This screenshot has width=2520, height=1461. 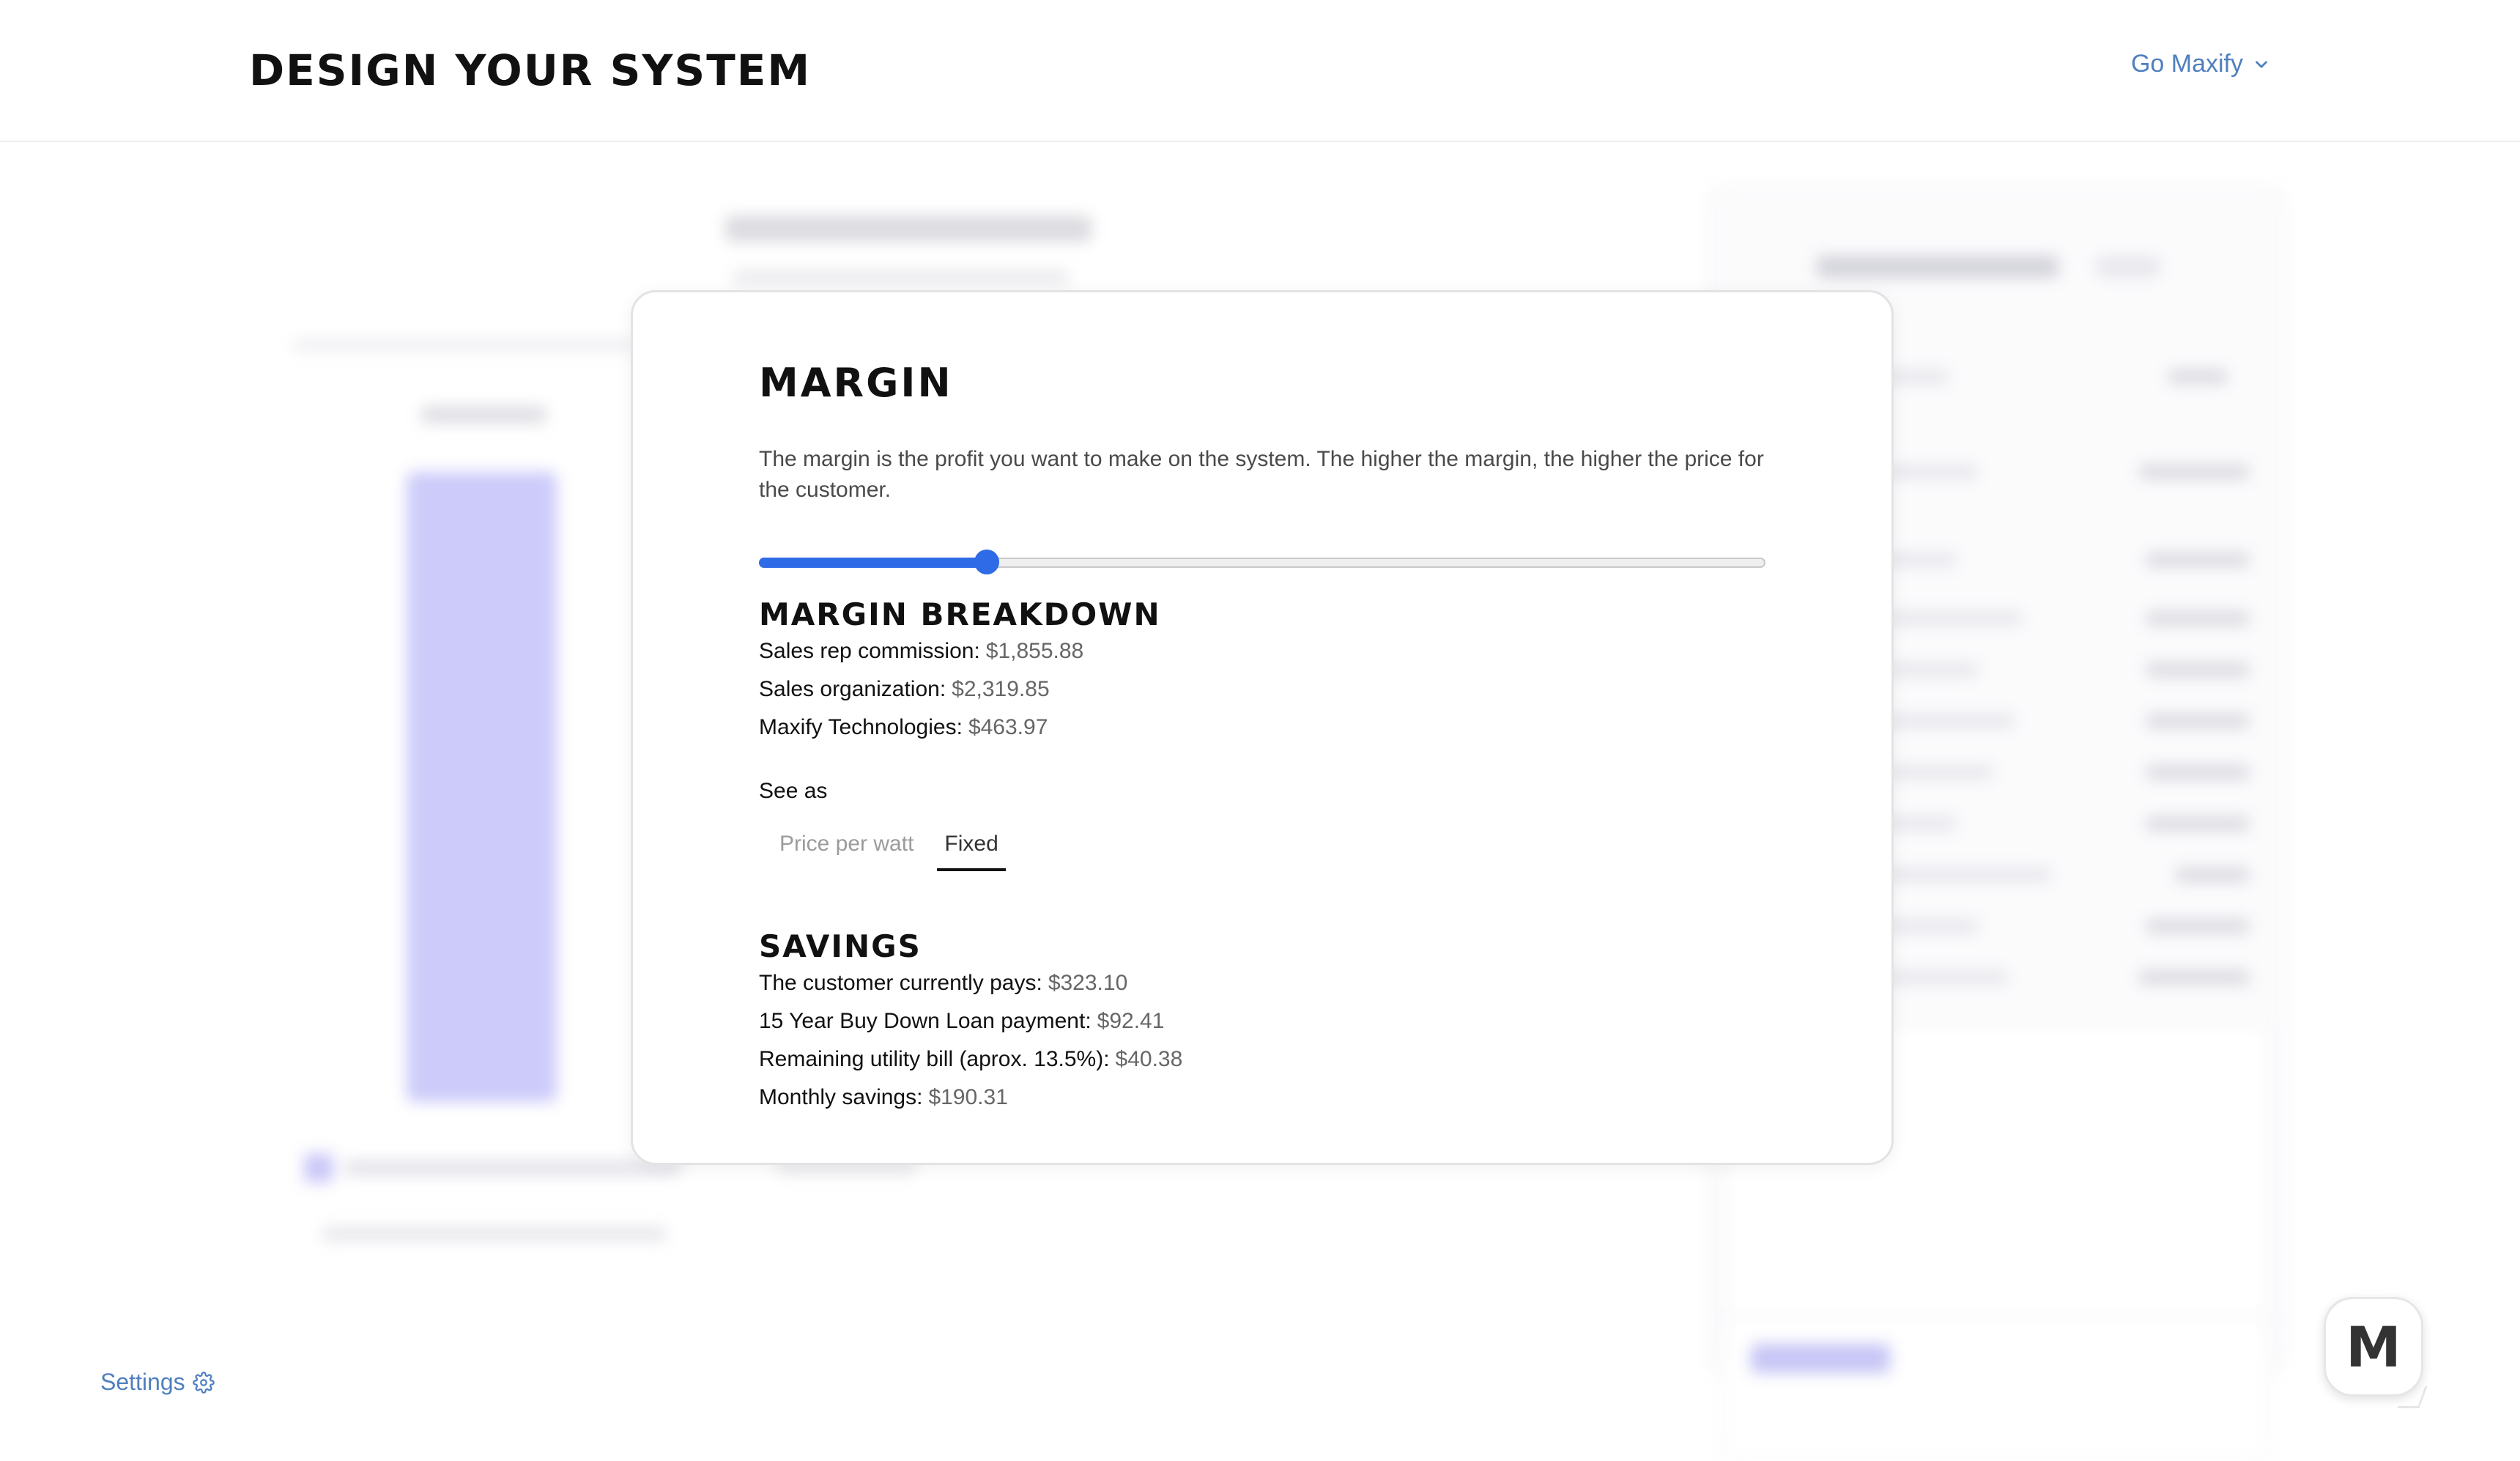 What do you see at coordinates (971, 847) in the screenshot?
I see `tab-fixed: Fixed` at bounding box center [971, 847].